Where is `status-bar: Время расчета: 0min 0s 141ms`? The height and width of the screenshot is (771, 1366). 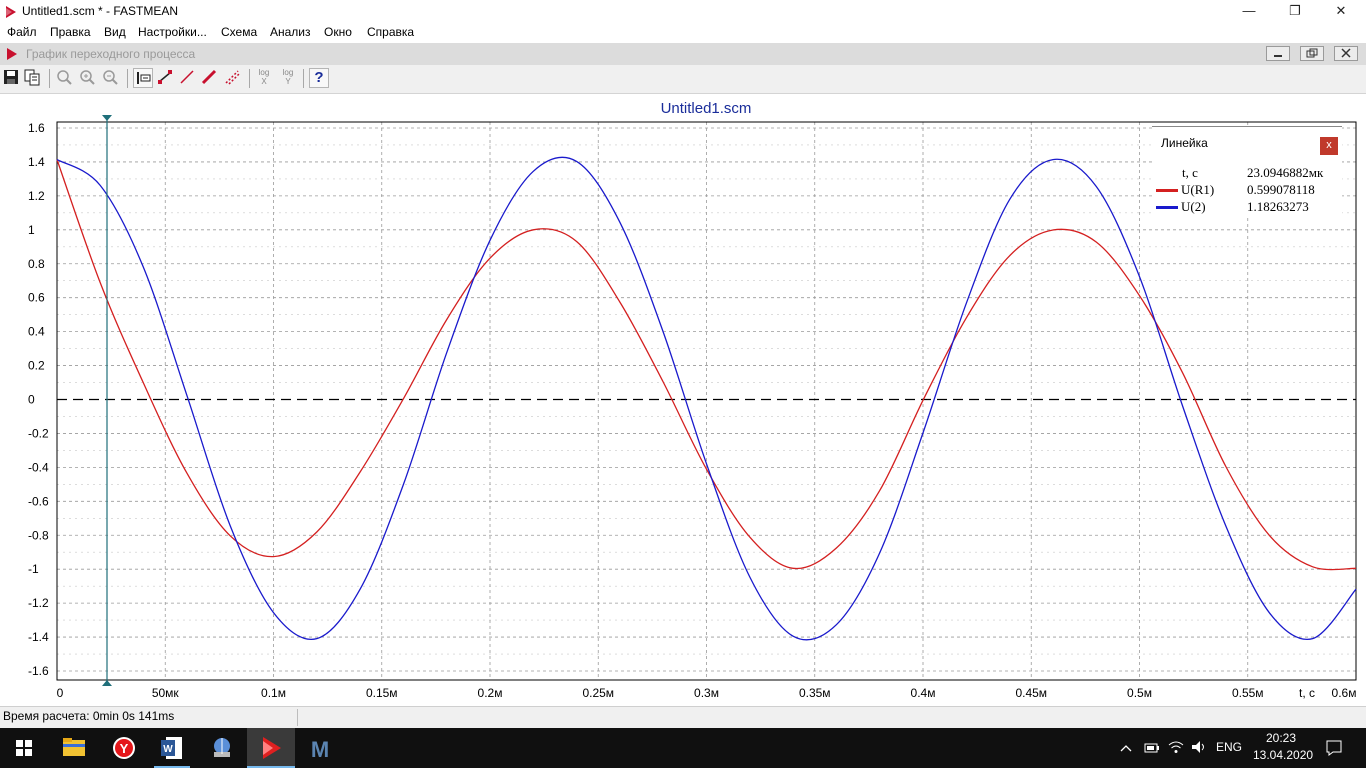
status-bar: Время расчета: 0min 0s 141ms is located at coordinates (683, 717).